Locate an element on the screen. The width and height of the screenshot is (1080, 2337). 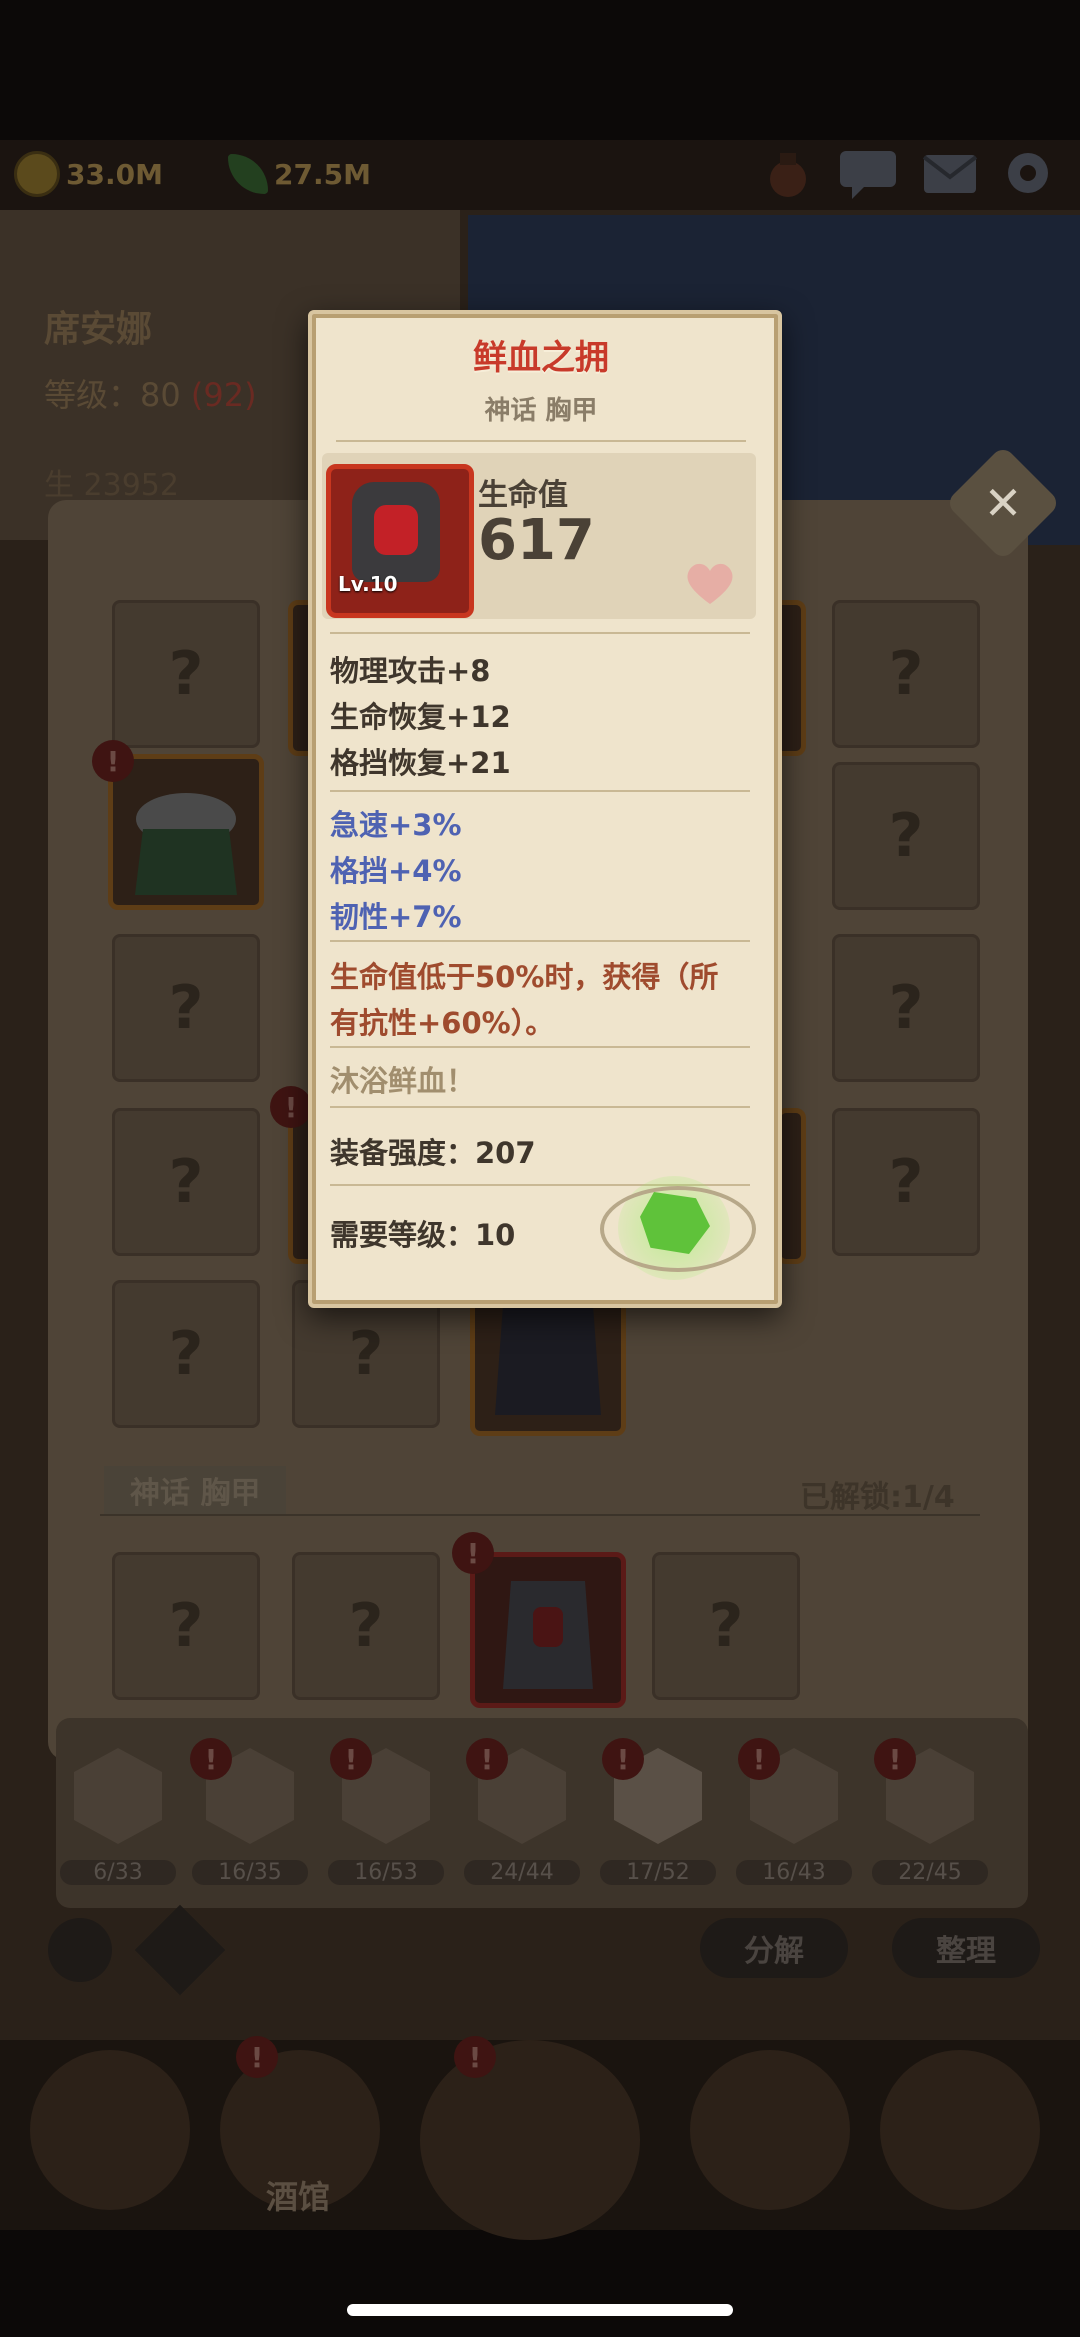
chat-icon is located at coordinates (867, 173).